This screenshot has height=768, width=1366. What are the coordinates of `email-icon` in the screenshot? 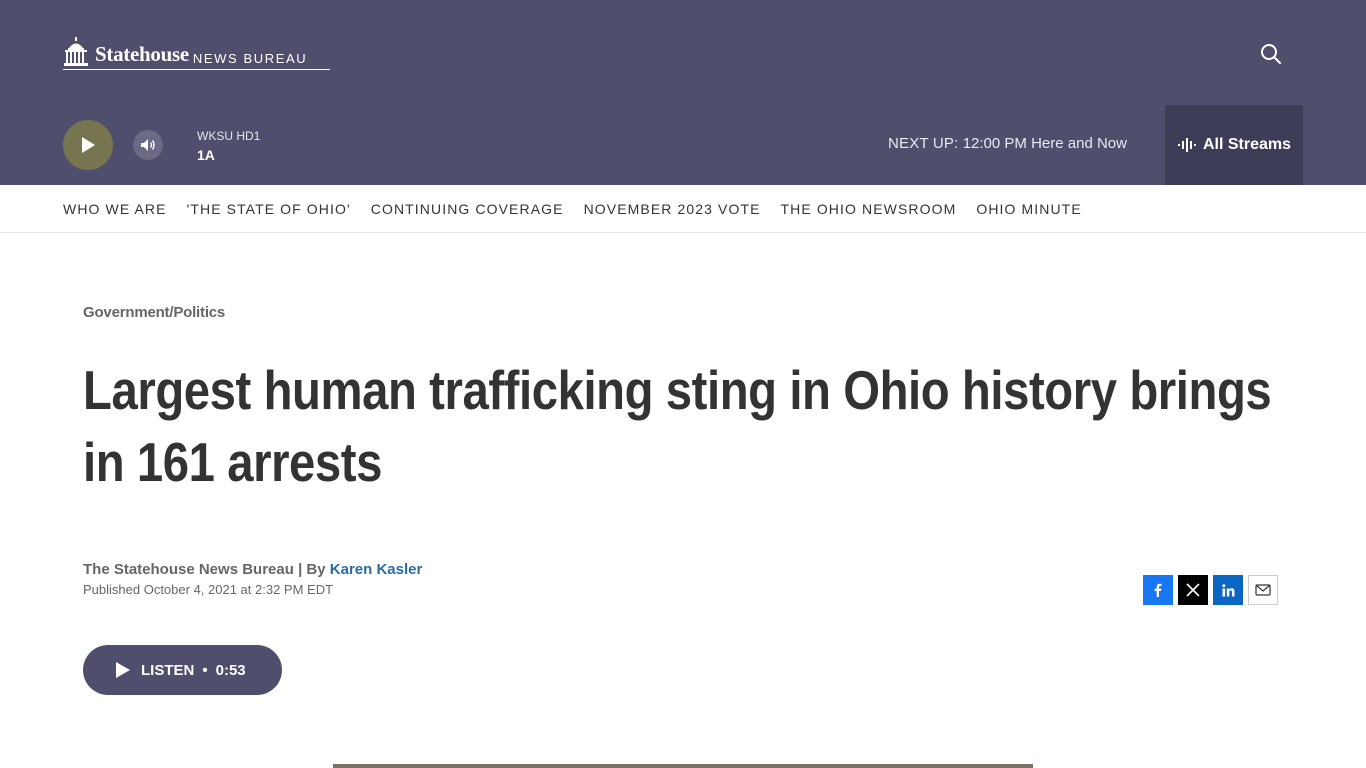 It's located at (1263, 590).